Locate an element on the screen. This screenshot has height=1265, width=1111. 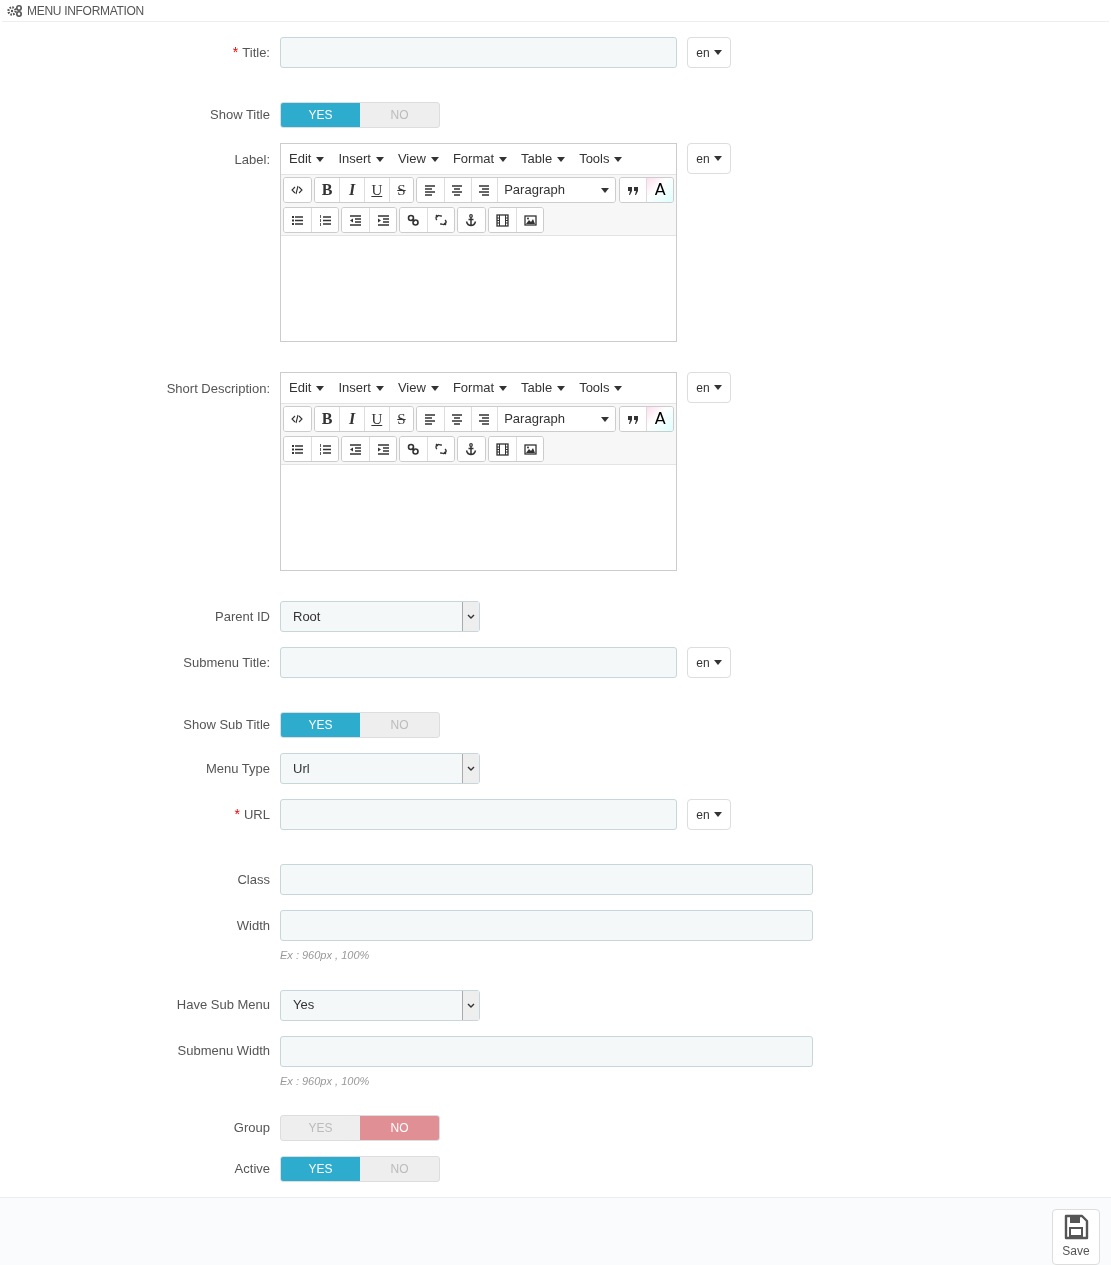
gears-icon is located at coordinates (15, 10).